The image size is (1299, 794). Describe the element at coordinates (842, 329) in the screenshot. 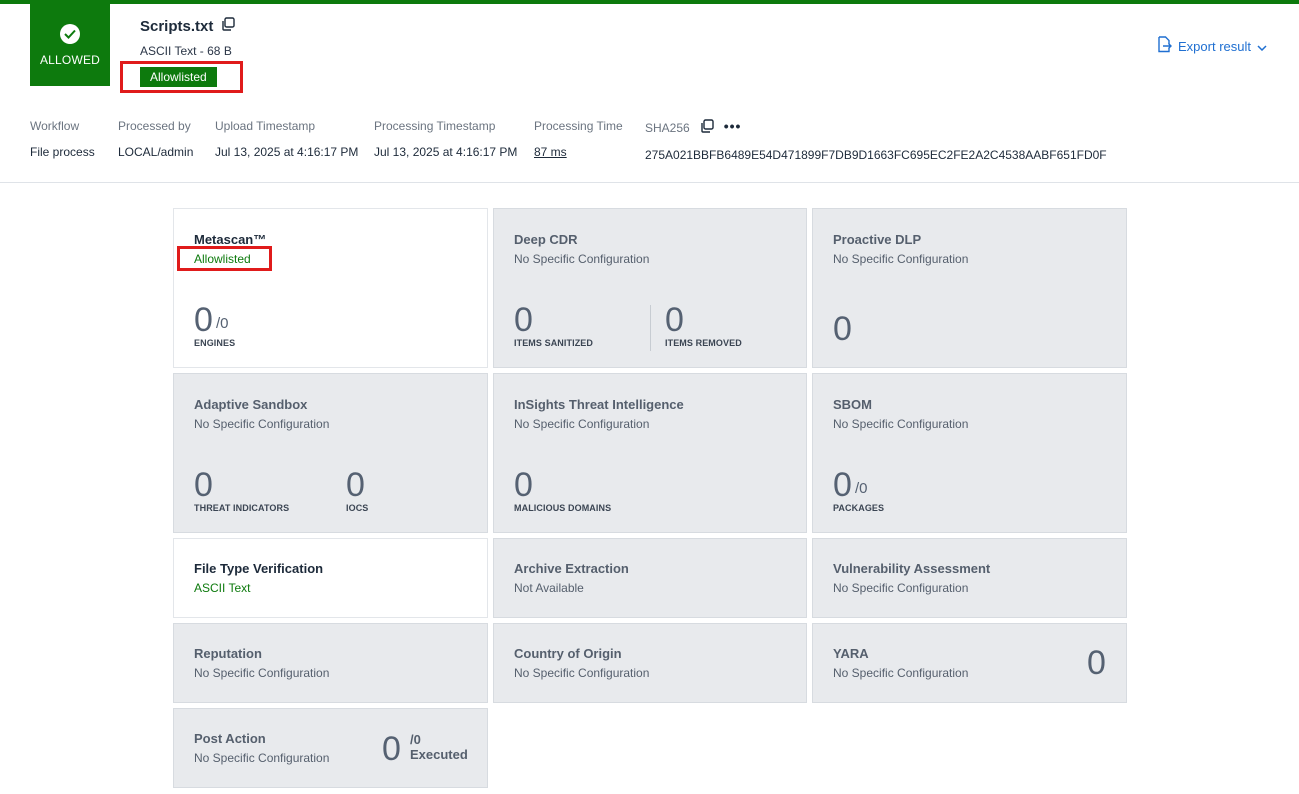

I see `dlp-count: 0` at that location.